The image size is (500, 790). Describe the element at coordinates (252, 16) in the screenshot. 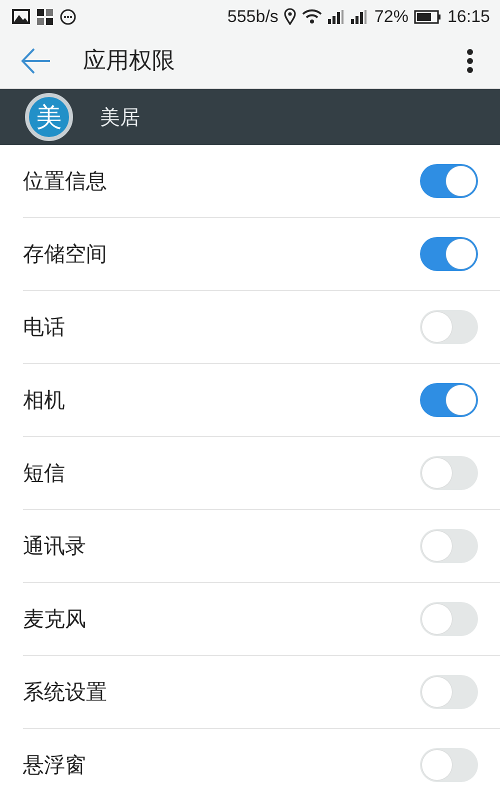

I see `network-speed: 555b/s` at that location.